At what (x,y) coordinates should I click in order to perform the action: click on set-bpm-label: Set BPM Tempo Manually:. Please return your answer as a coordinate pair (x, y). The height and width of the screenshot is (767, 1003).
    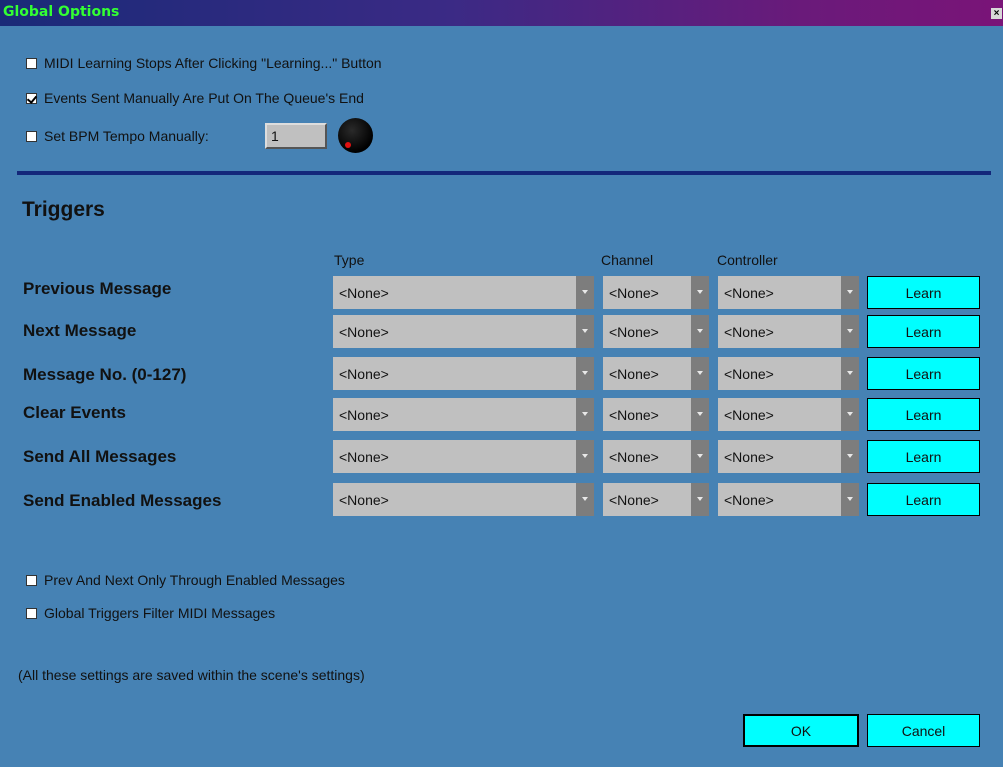
    Looking at the image, I should click on (126, 136).